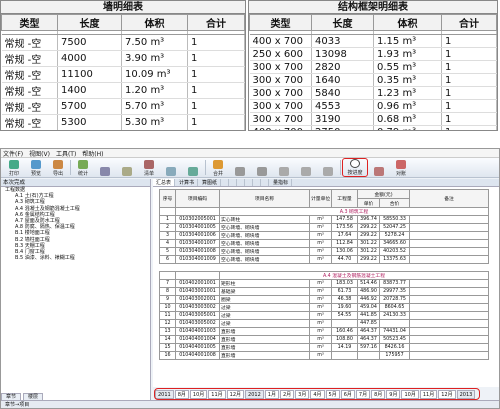  I want to click on menu-item: 视图(V), so click(39, 153).